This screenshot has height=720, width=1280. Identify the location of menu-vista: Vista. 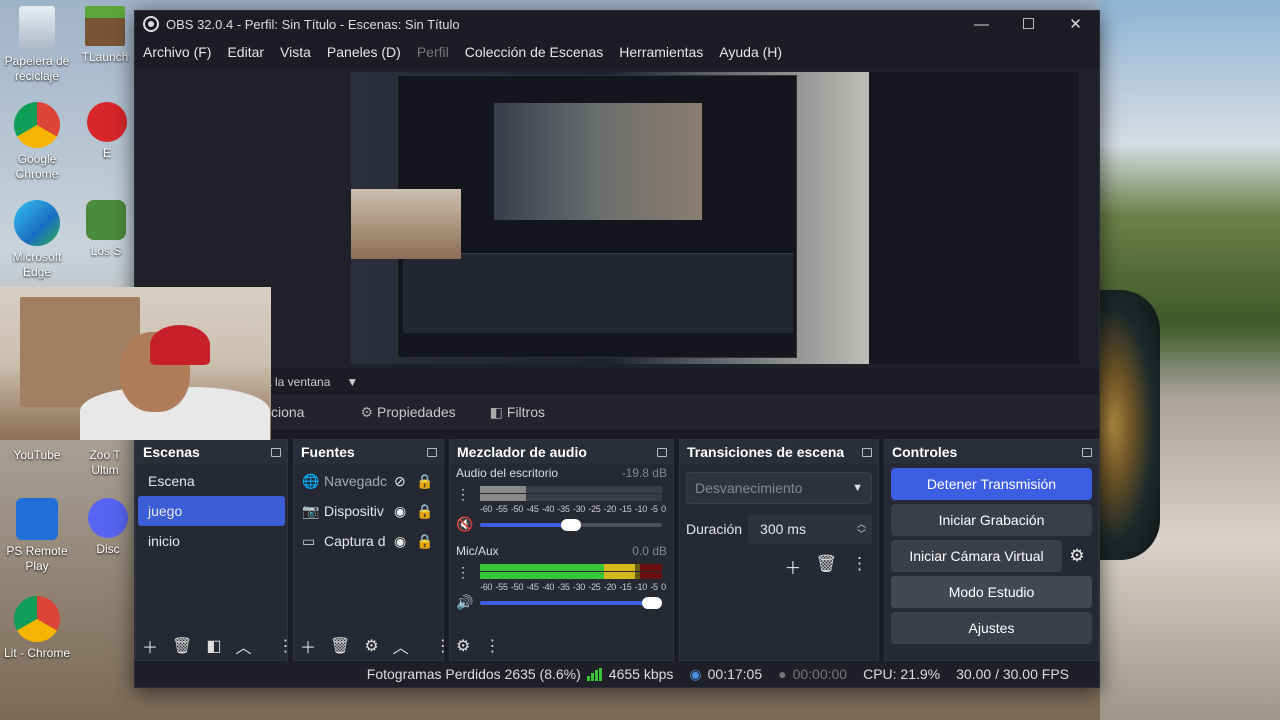
(295, 52).